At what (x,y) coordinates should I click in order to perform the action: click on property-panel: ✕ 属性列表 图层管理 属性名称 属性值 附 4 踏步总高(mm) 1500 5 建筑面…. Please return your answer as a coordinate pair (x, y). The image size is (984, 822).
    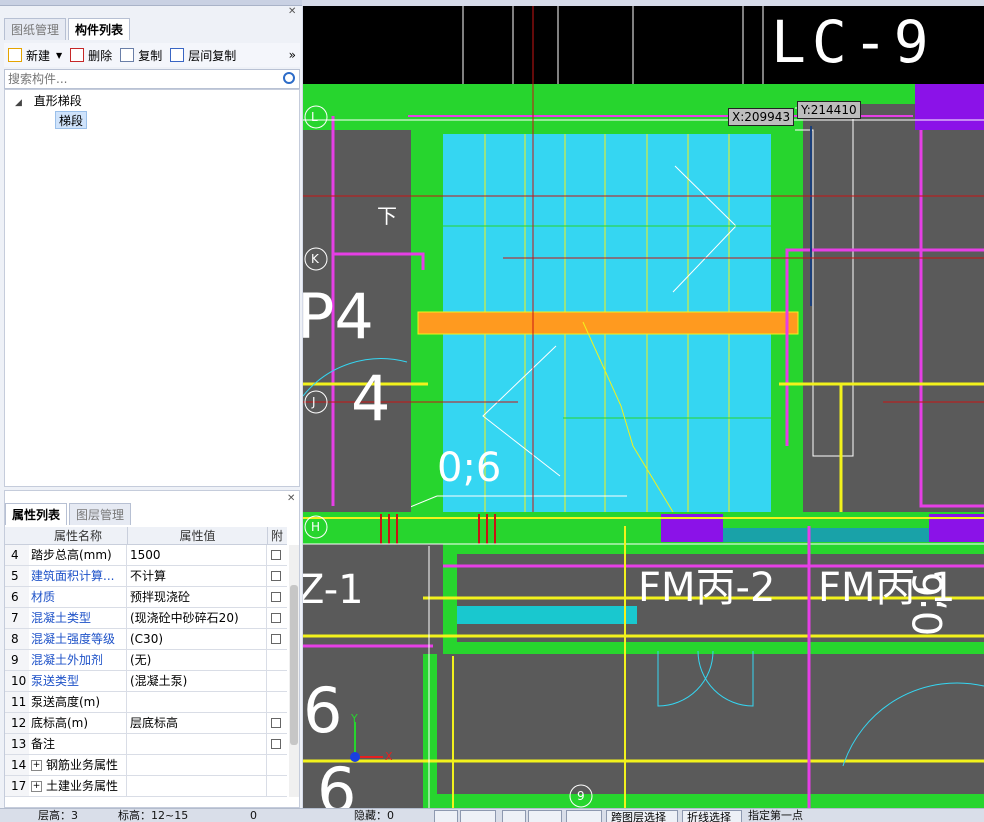
    Looking at the image, I should click on (152, 649).